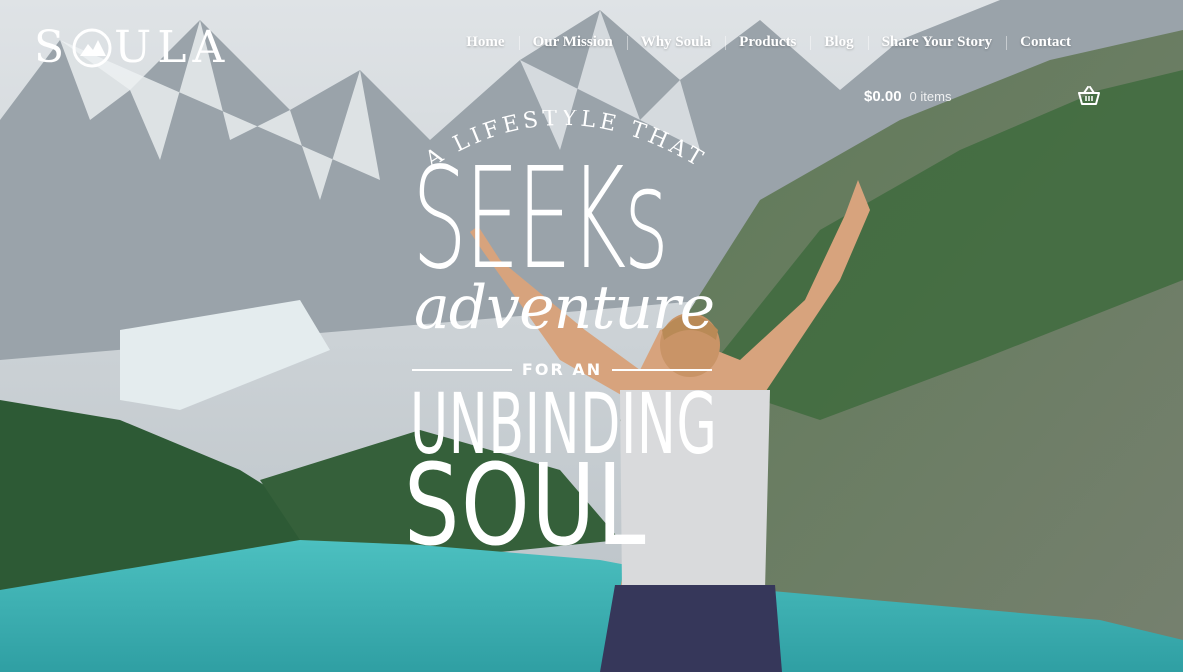 The height and width of the screenshot is (672, 1183). What do you see at coordinates (92, 48) in the screenshot?
I see `mountain-logo-icon` at bounding box center [92, 48].